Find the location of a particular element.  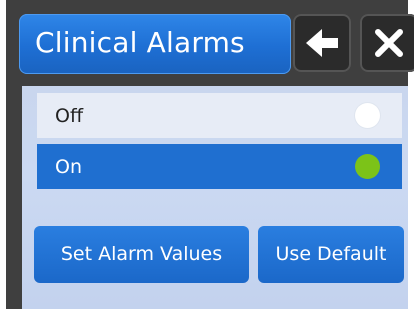

close-button is located at coordinates (387, 43).